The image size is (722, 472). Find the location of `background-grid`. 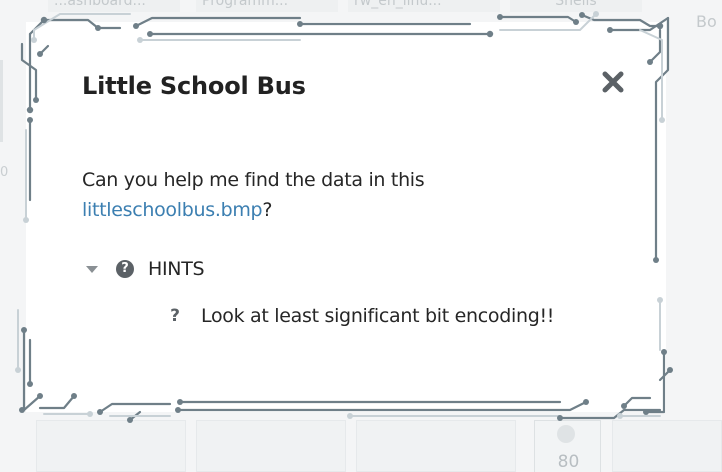

background-grid is located at coordinates (361, 446).